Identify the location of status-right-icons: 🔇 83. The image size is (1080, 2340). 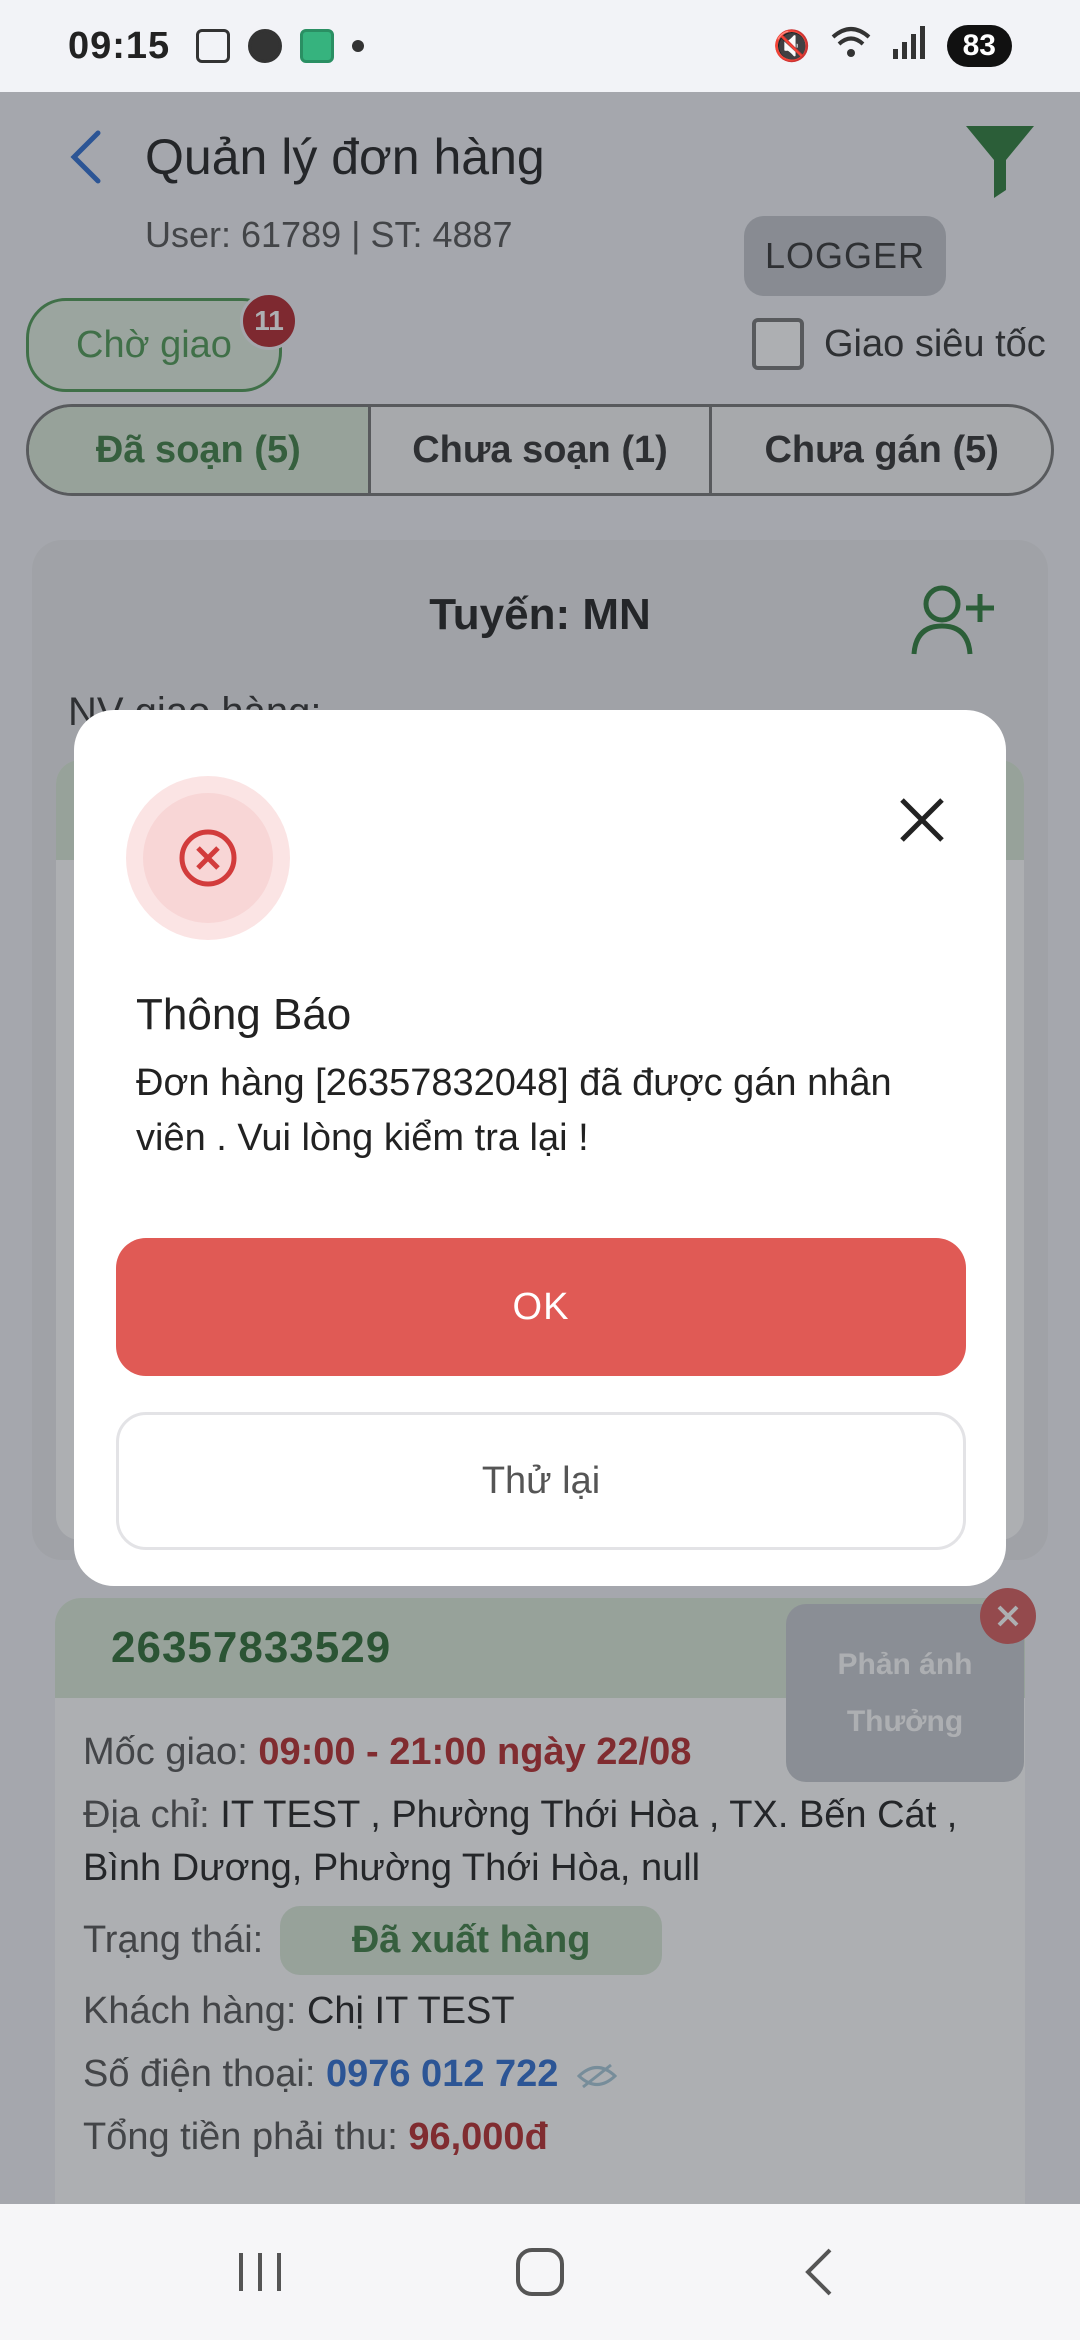
(892, 46).